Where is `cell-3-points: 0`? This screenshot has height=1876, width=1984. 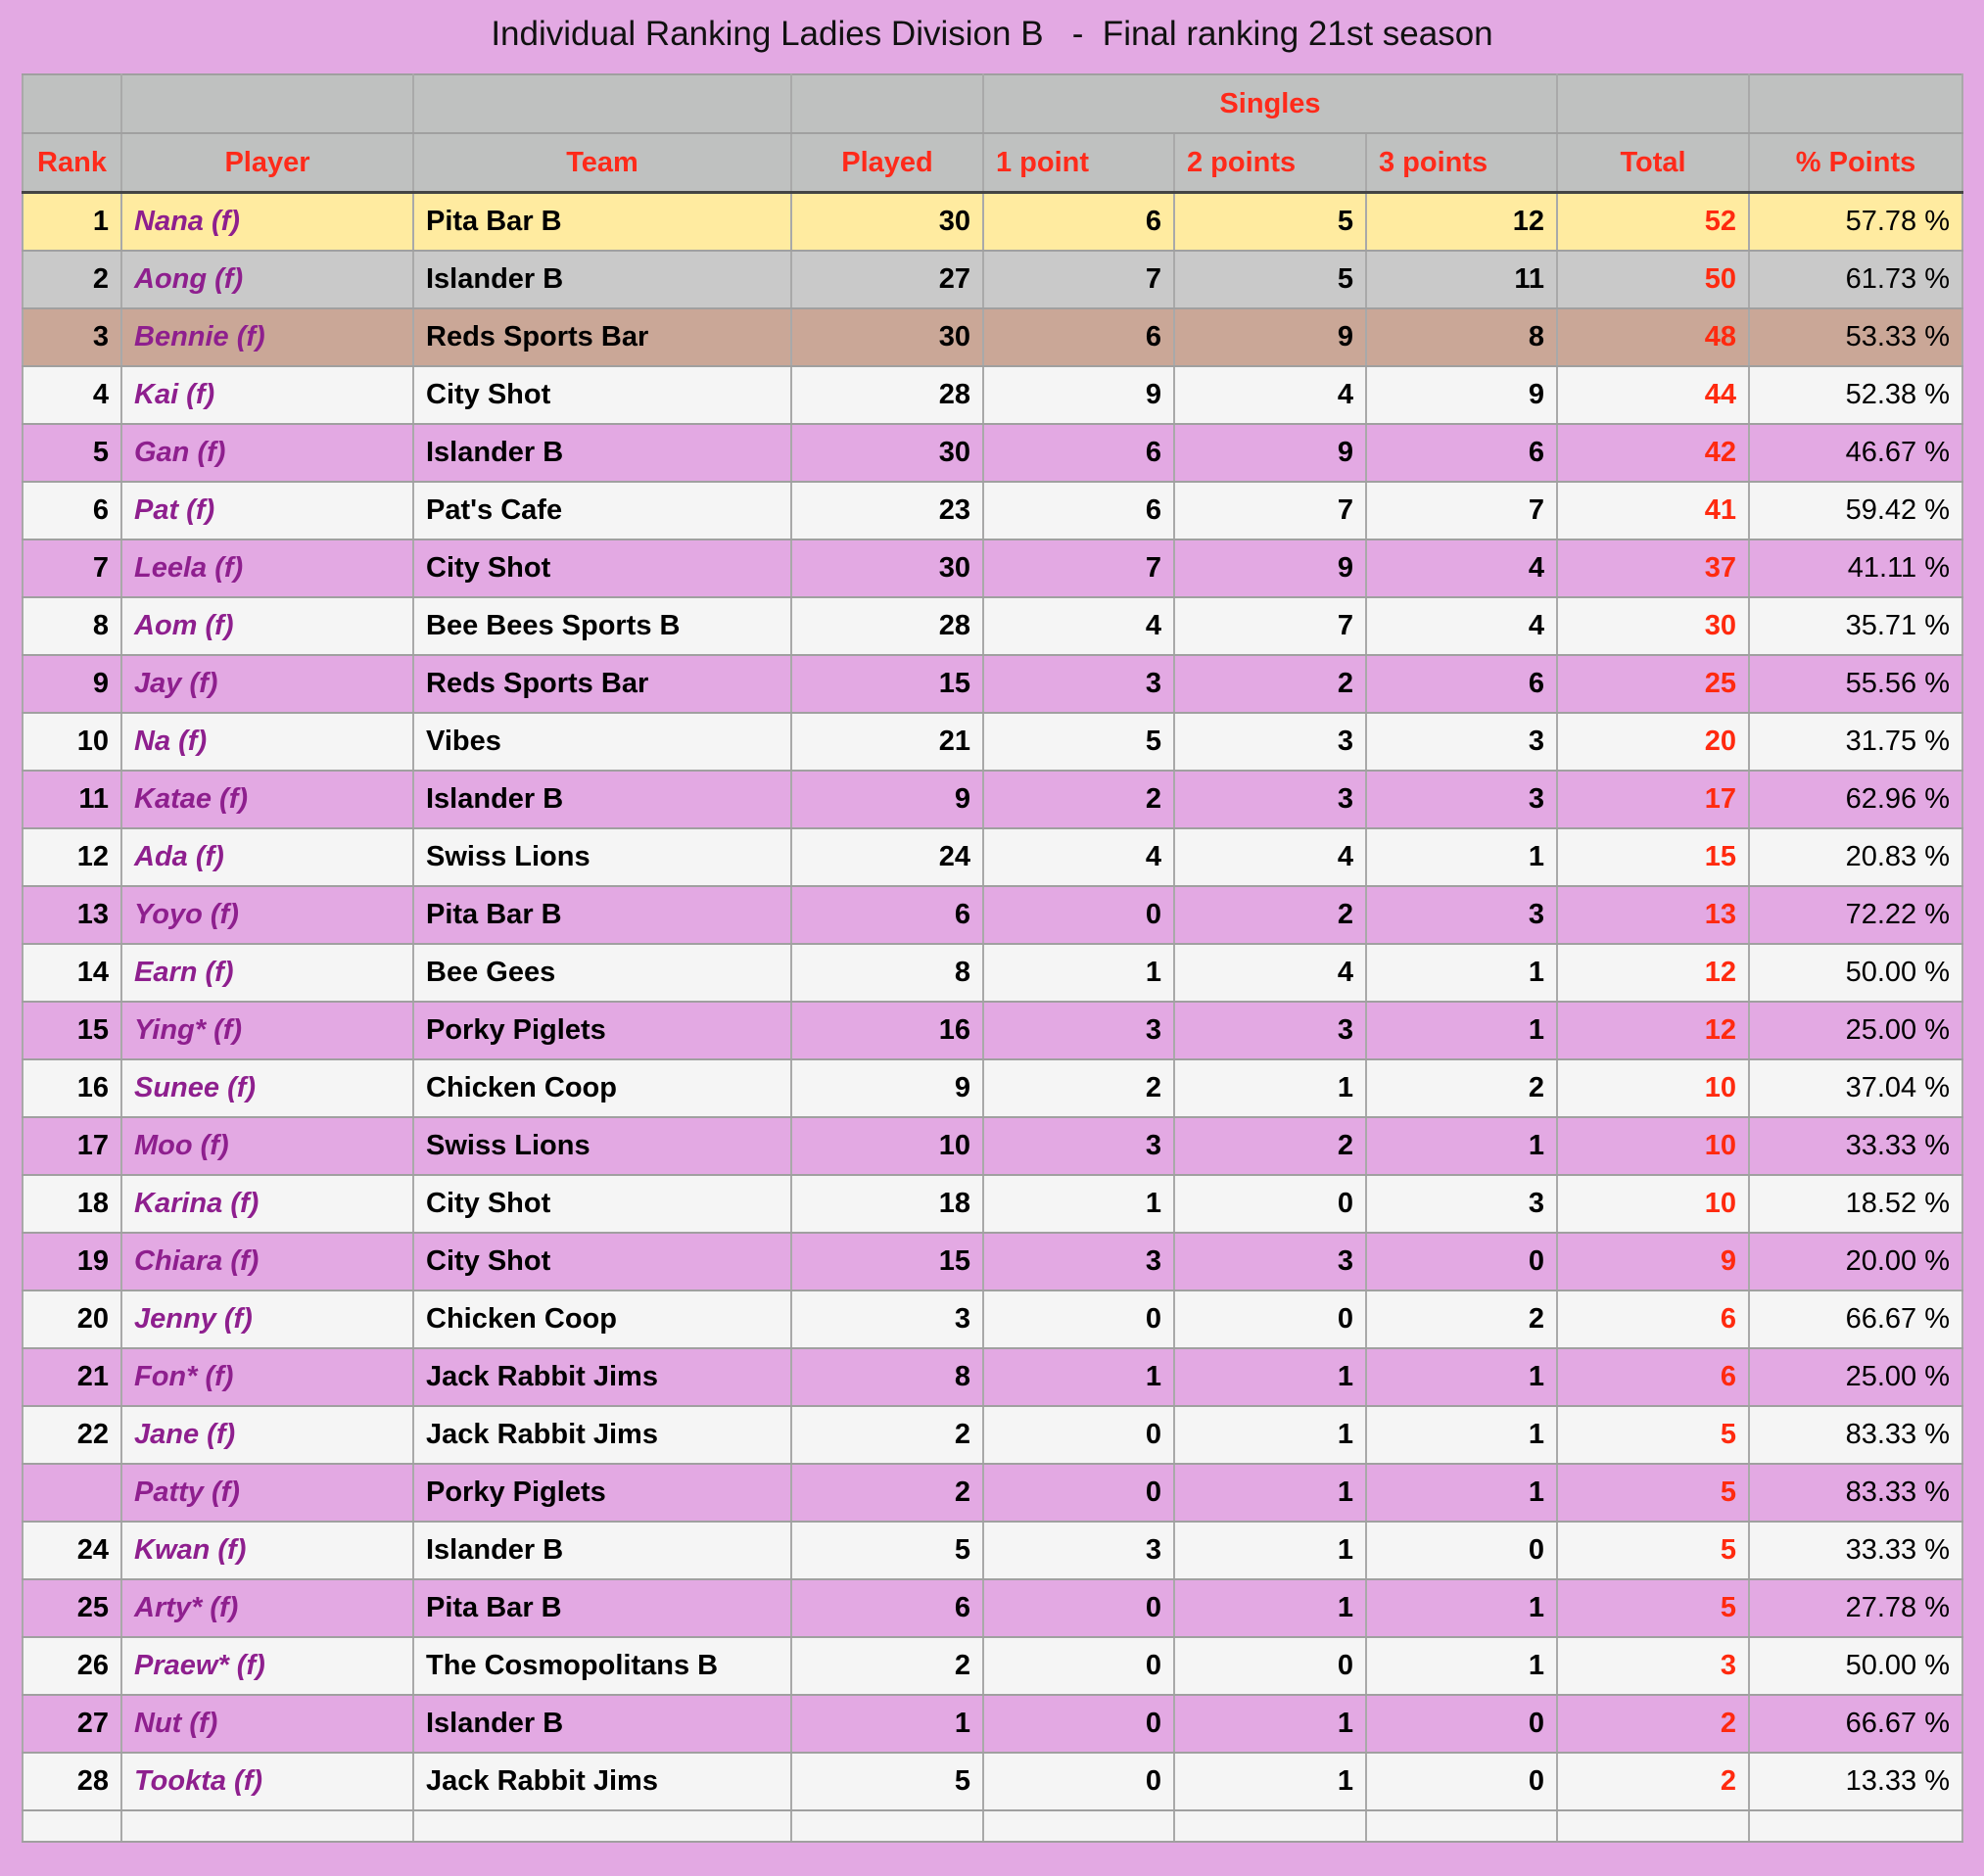 cell-3-points: 0 is located at coordinates (1462, 1261).